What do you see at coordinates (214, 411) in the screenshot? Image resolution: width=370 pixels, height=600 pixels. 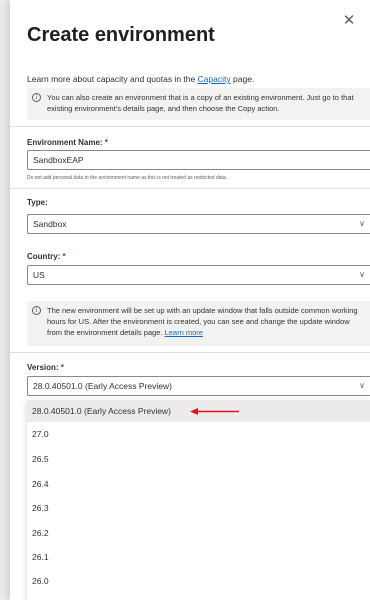 I see `red-arrow-annotation-icon` at bounding box center [214, 411].